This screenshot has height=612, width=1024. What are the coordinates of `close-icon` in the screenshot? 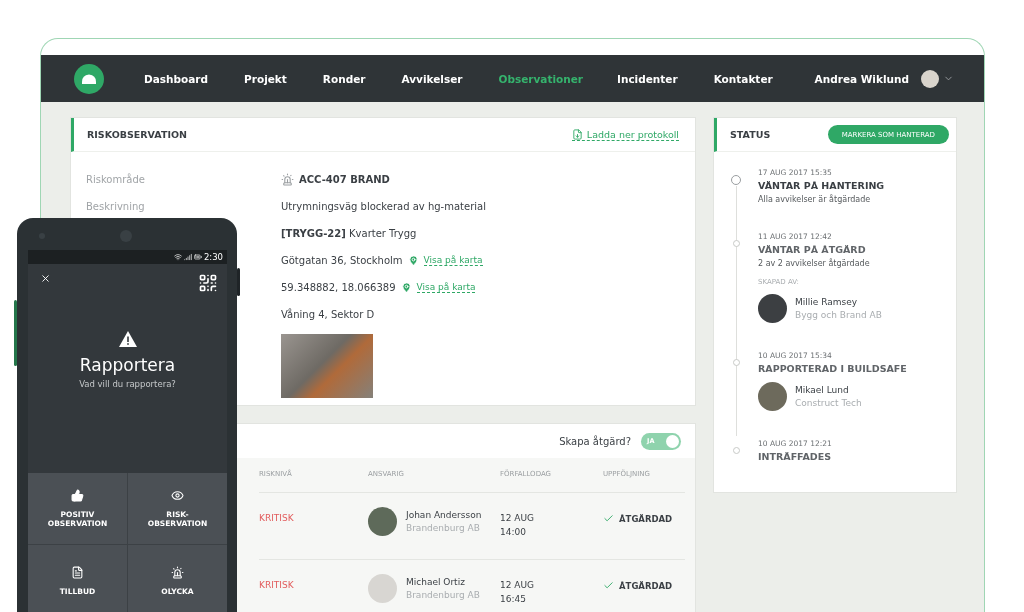 It's located at (45, 278).